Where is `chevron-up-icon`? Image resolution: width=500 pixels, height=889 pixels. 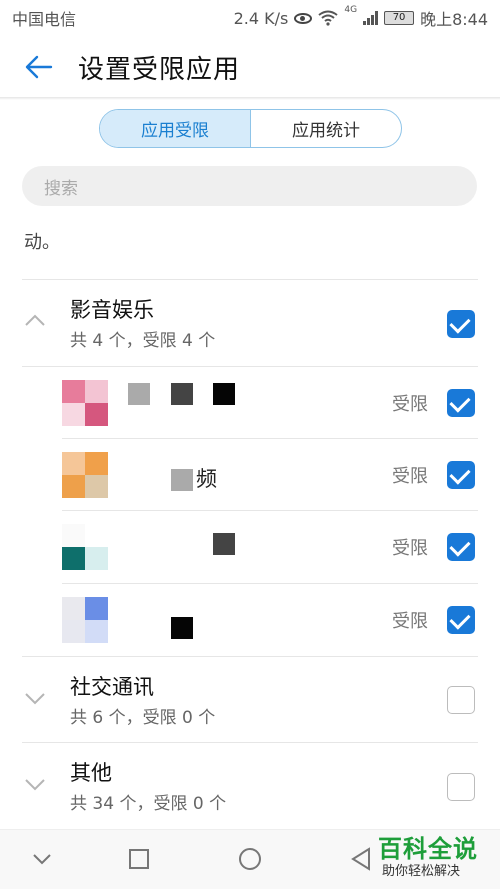 chevron-up-icon is located at coordinates (35, 321).